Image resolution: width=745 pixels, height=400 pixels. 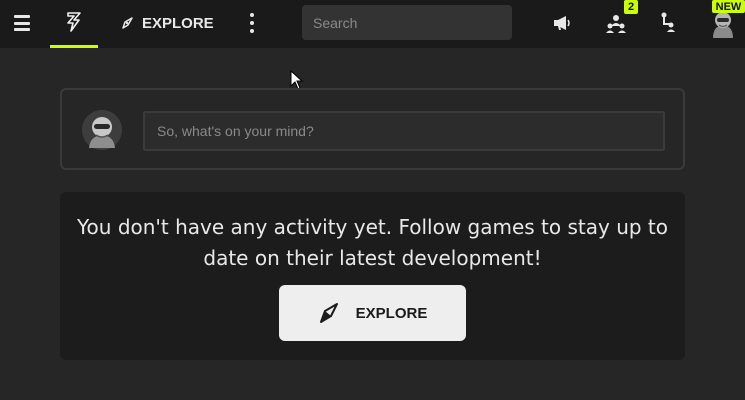 What do you see at coordinates (74, 46) in the screenshot?
I see `active-tab-indicator` at bounding box center [74, 46].